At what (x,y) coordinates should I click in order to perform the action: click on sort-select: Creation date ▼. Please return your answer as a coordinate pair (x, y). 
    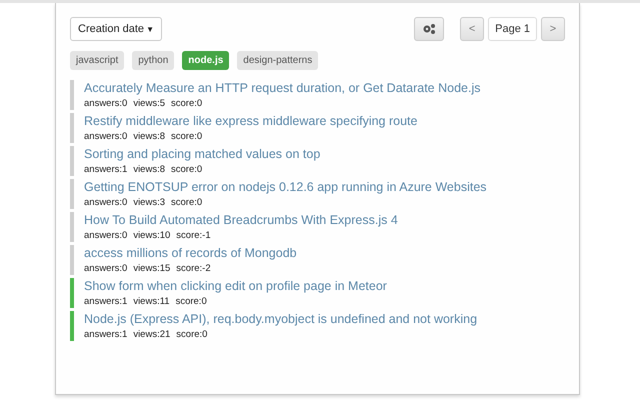
    Looking at the image, I should click on (116, 29).